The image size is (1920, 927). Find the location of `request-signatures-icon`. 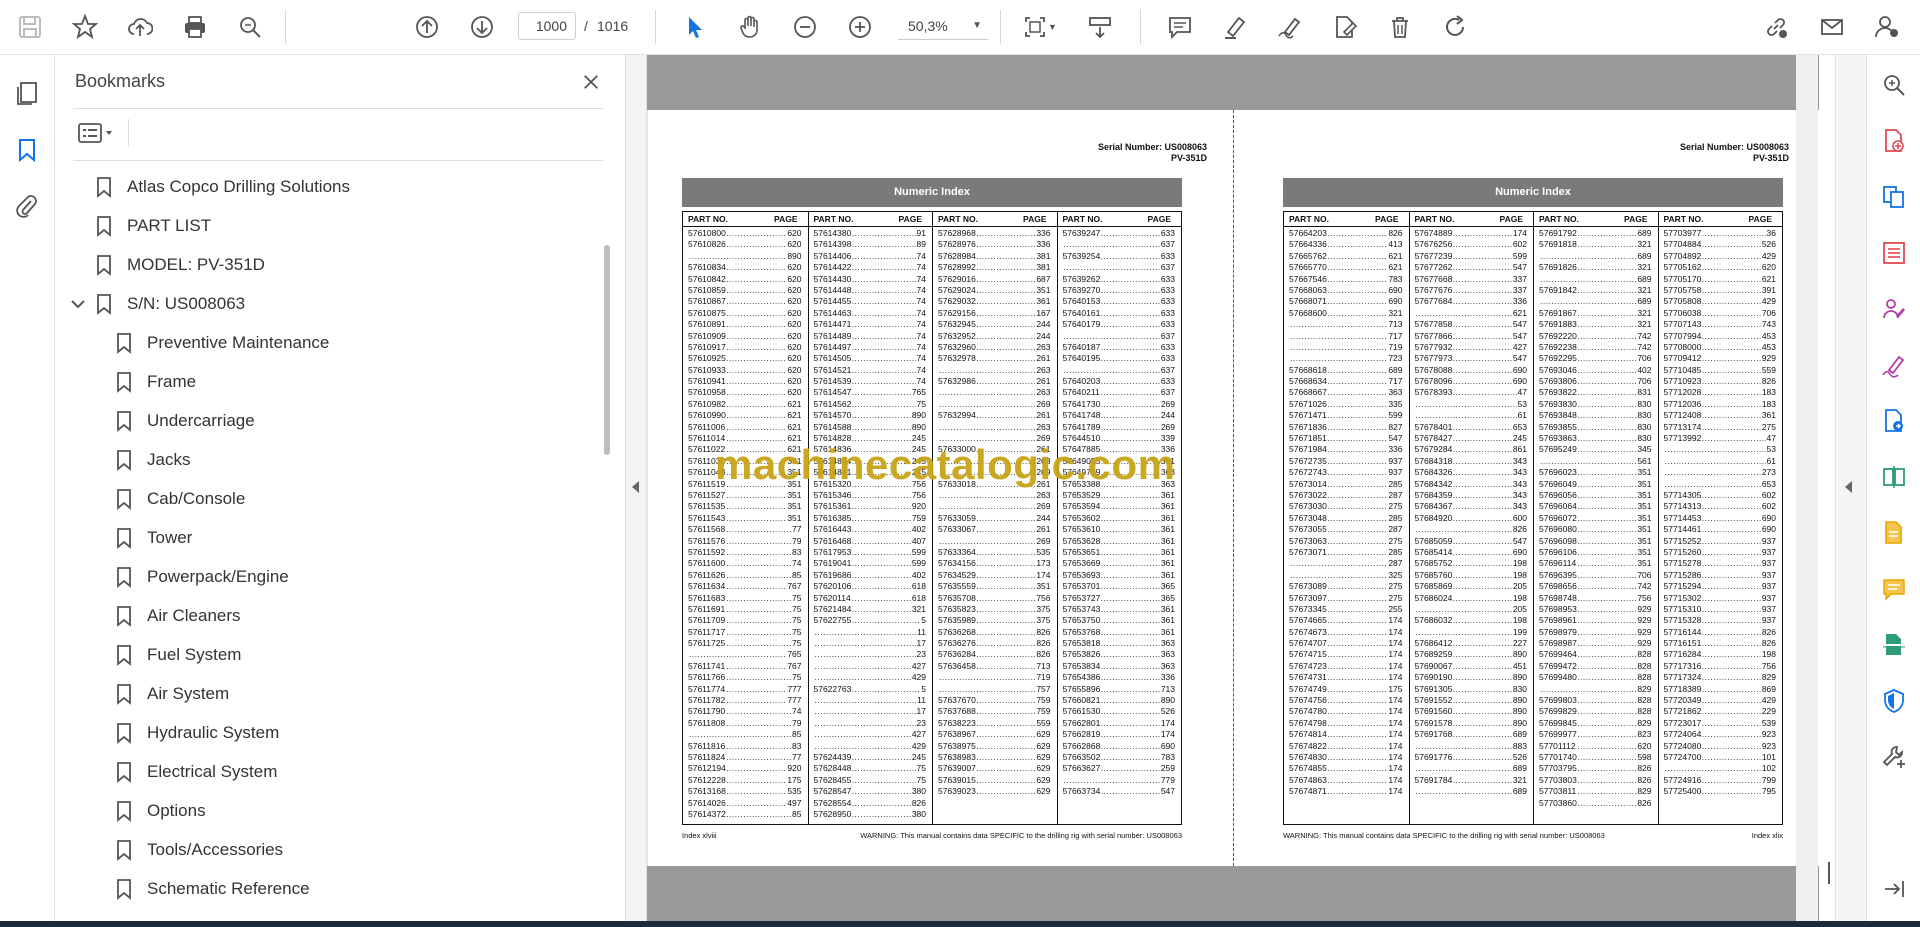

request-signatures-icon is located at coordinates (1894, 309).